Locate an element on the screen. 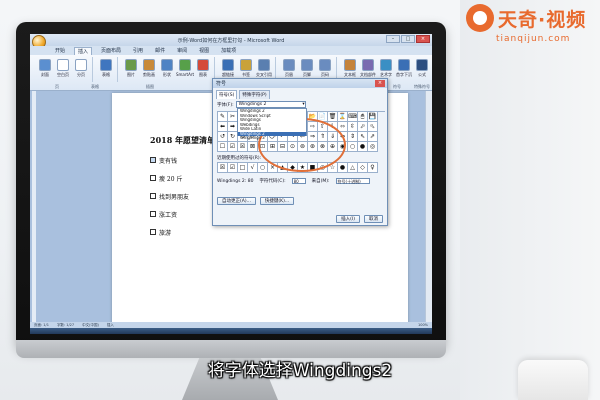 Image resolution: width=600 pixels, height=400 pixels. ribbon-button-16: 文档部件 is located at coordinates (368, 67).